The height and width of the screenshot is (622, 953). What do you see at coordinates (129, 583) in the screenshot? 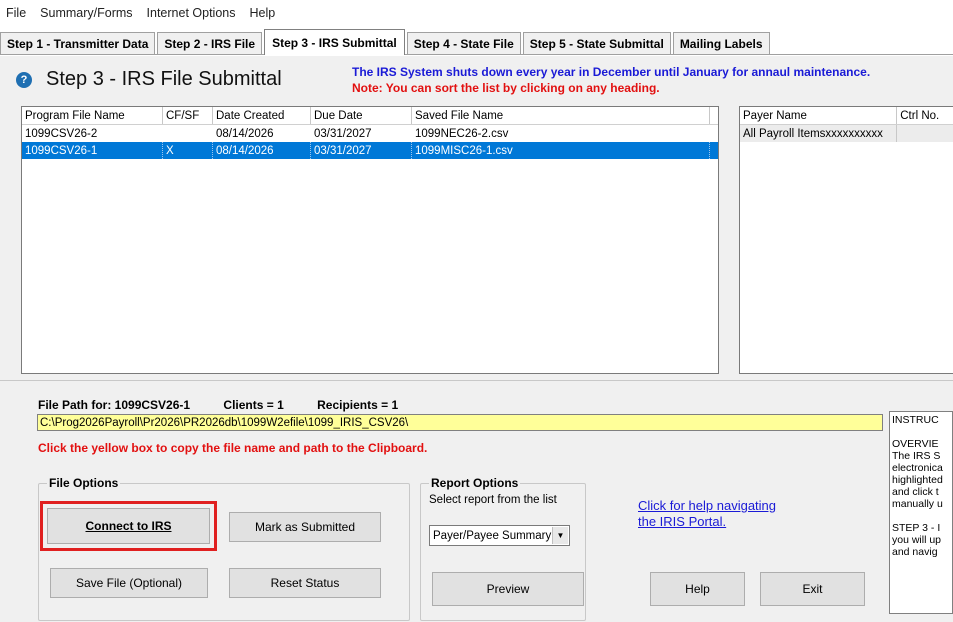
I see `save-file-button: Save File (Optional)` at bounding box center [129, 583].